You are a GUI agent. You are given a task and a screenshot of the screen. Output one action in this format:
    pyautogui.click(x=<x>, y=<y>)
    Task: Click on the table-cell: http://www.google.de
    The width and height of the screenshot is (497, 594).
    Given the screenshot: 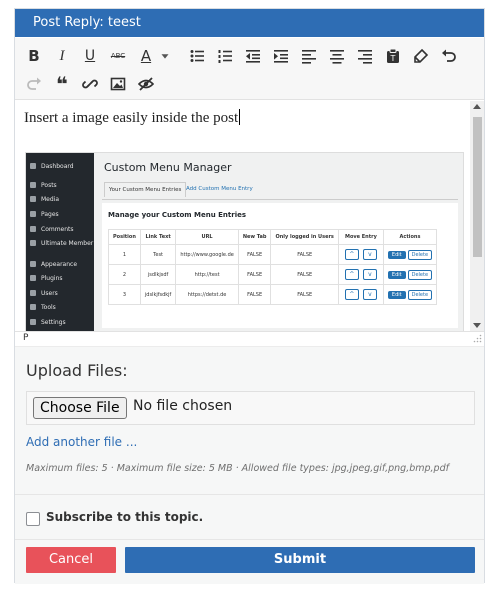 What is the action you would take?
    pyautogui.click(x=207, y=254)
    